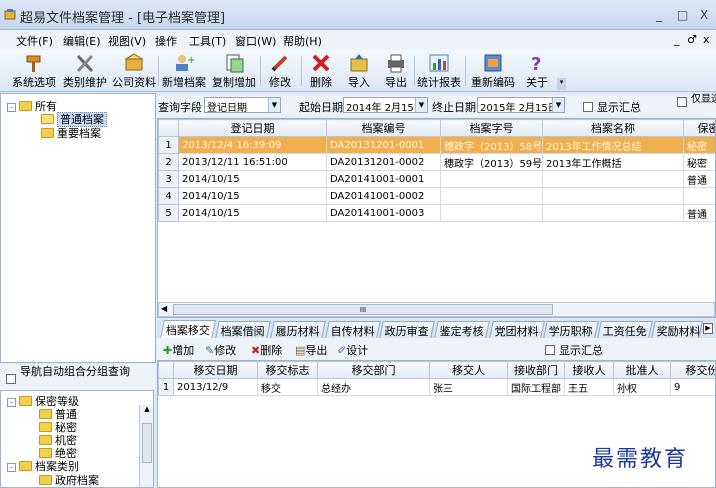  What do you see at coordinates (642, 387) in the screenshot?
I see `table-cell: 孙权` at bounding box center [642, 387].